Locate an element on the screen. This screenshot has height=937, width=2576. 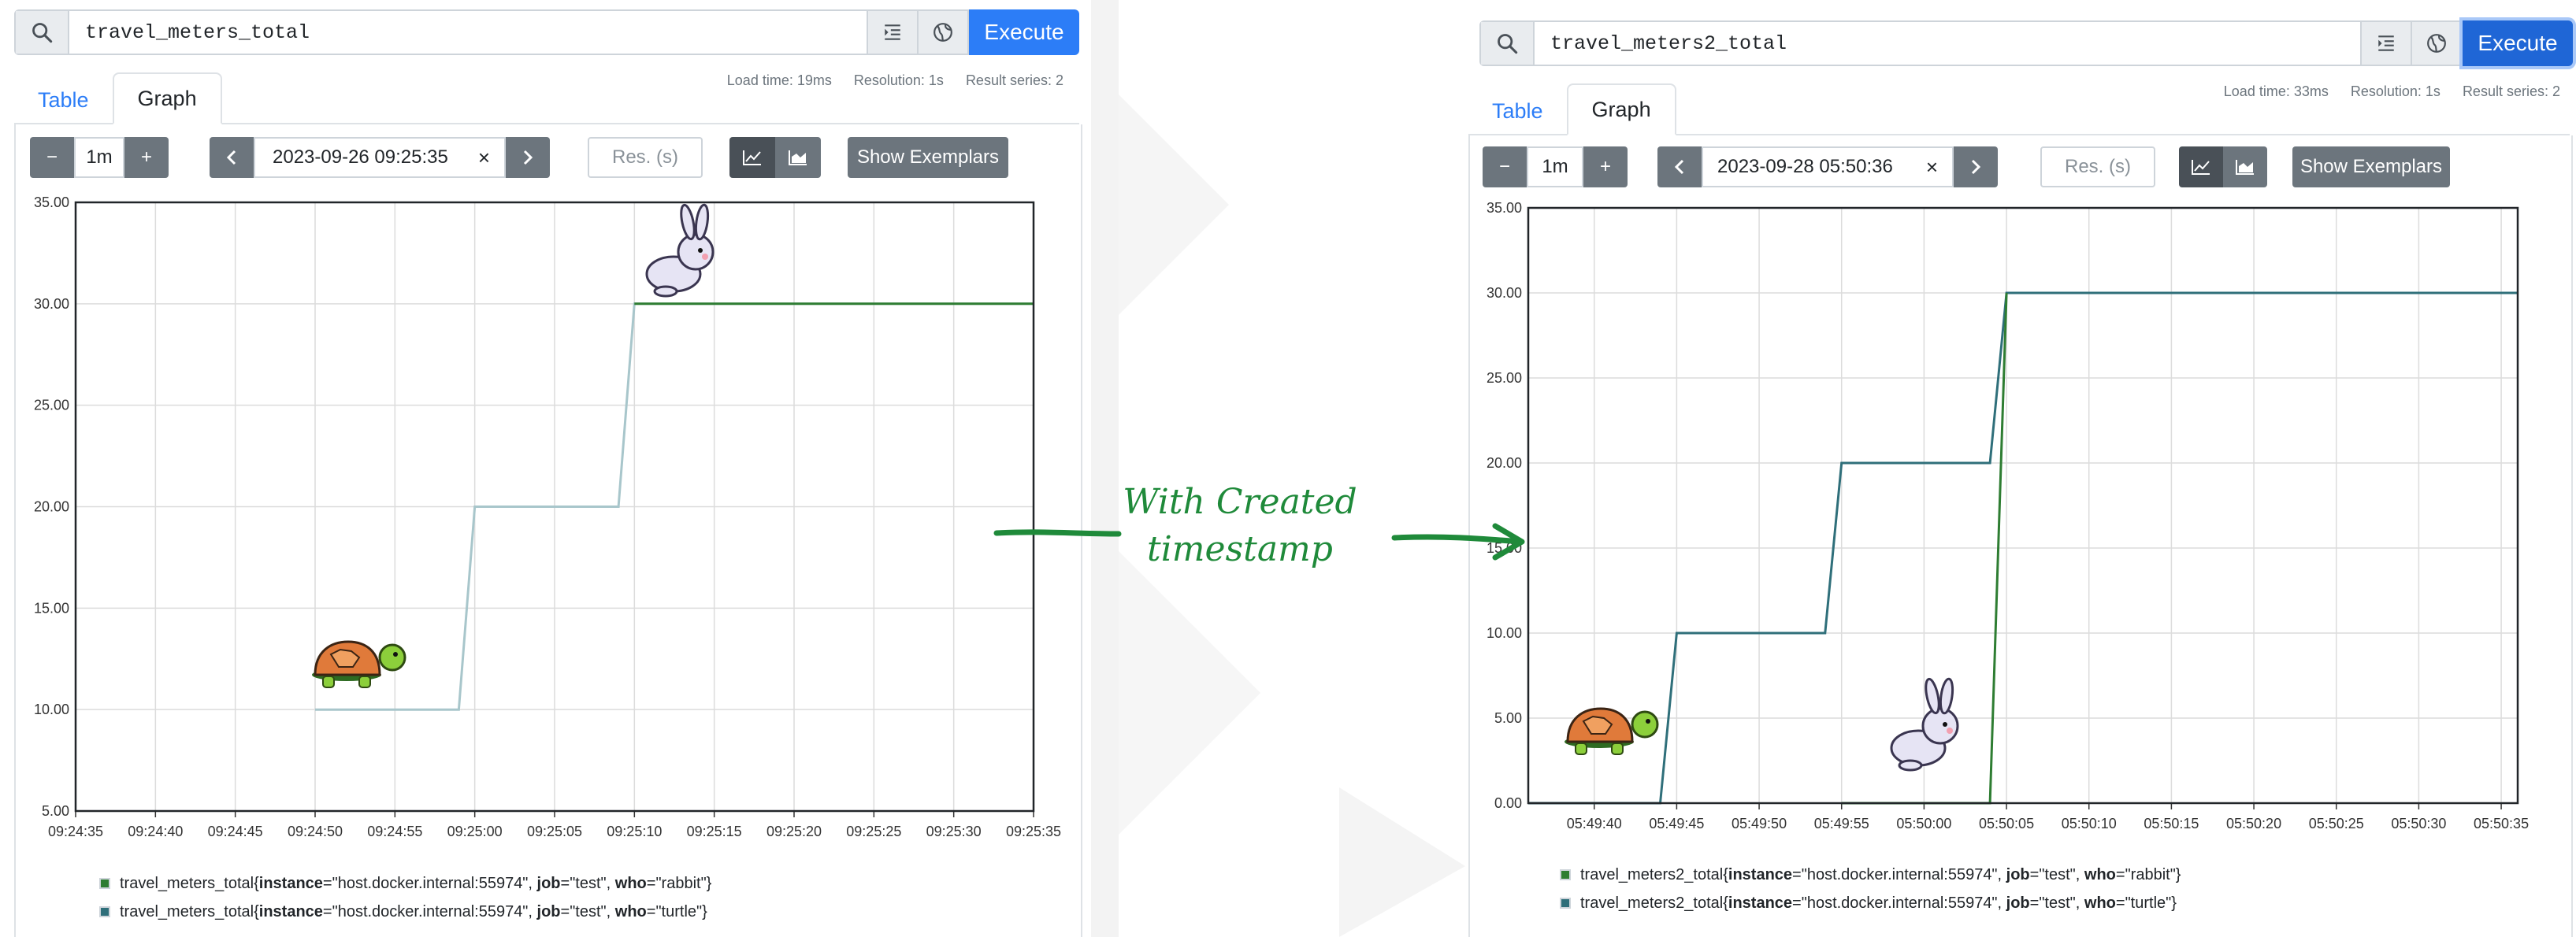
y-tick-label: 0.00 is located at coordinates (1508, 803).